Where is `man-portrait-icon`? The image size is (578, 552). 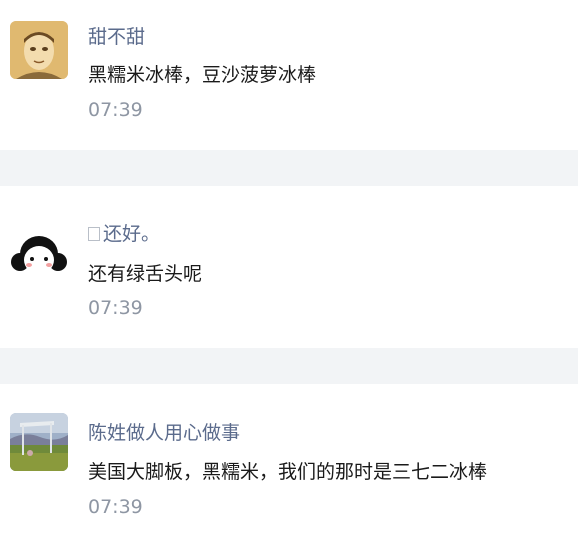
man-portrait-icon is located at coordinates (39, 50).